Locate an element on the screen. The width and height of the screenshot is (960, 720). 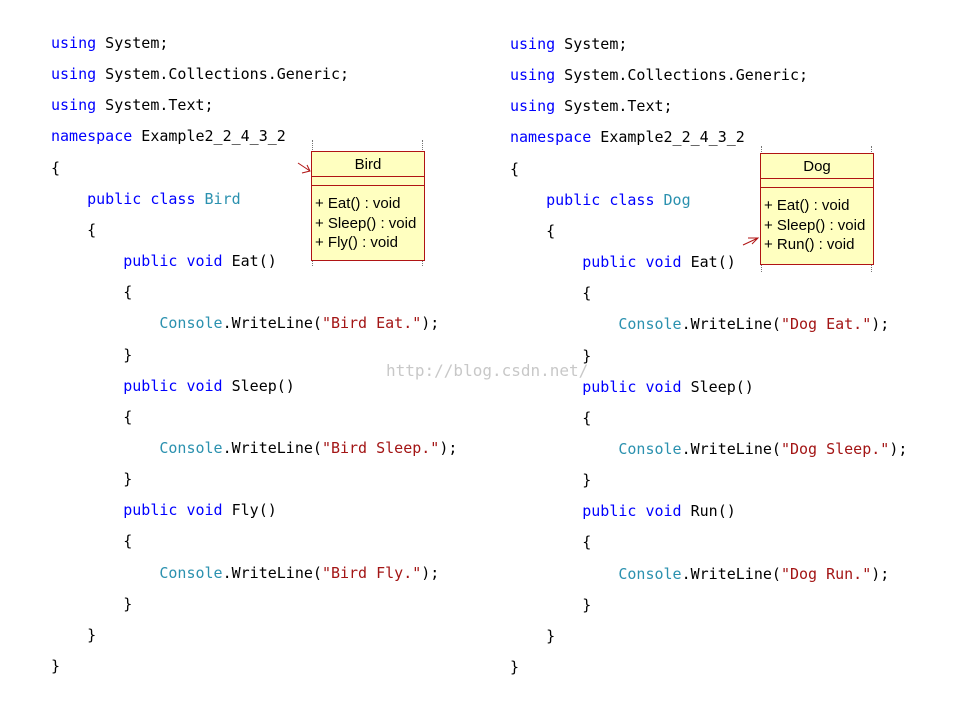
code-line: Console.WriteLine("Dog Run."); is located at coordinates (699, 574).